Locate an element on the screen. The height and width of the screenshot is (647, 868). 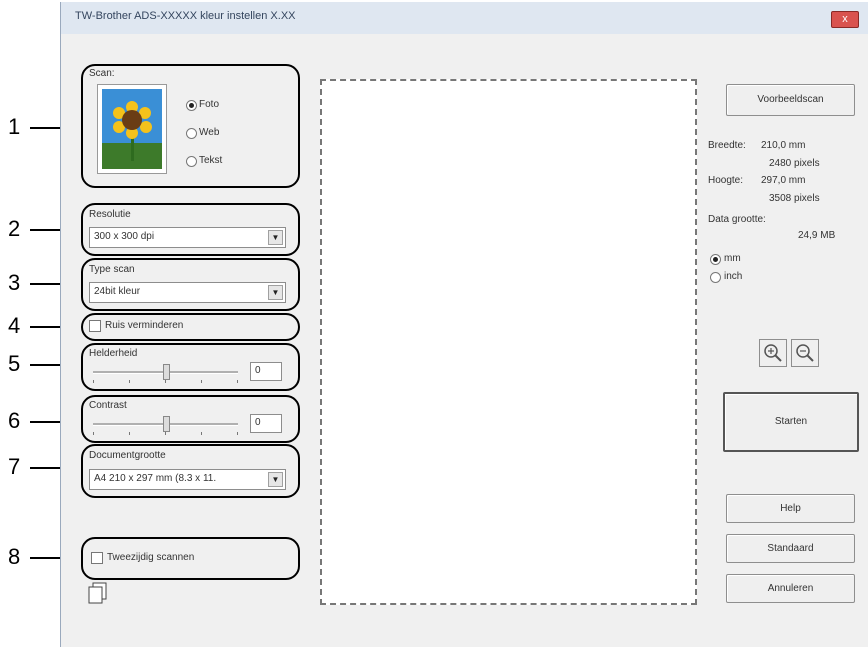
resolution-label: Resolutie is located at coordinates (110, 214).